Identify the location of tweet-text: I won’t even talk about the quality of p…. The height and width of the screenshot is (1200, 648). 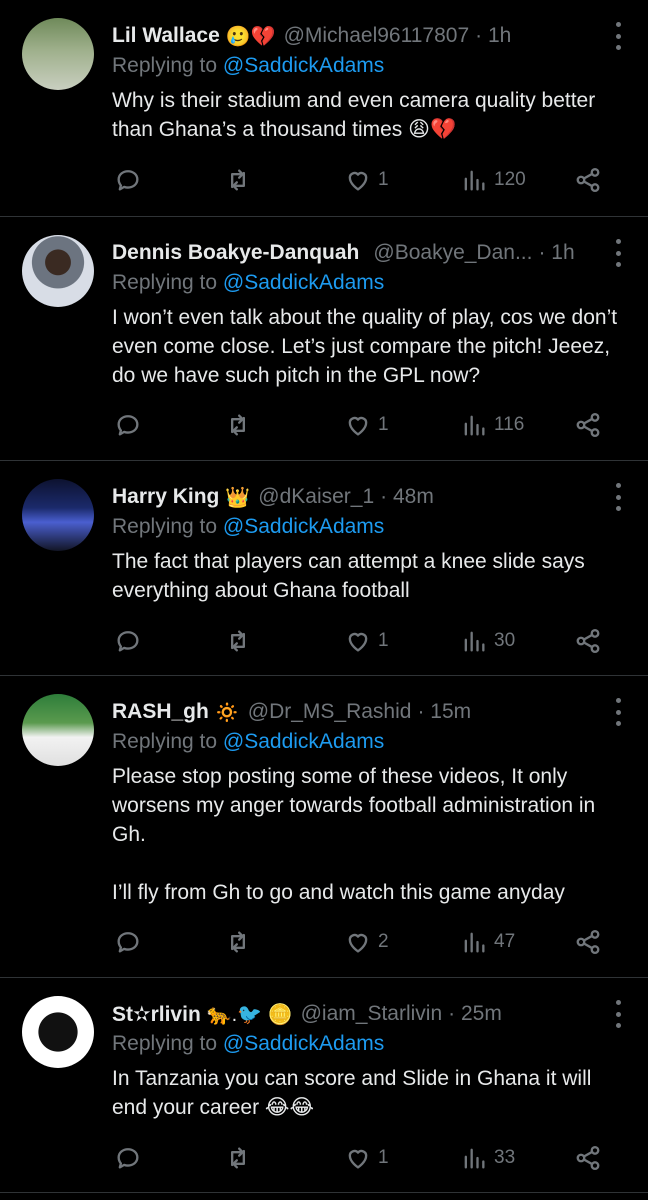
(367, 346).